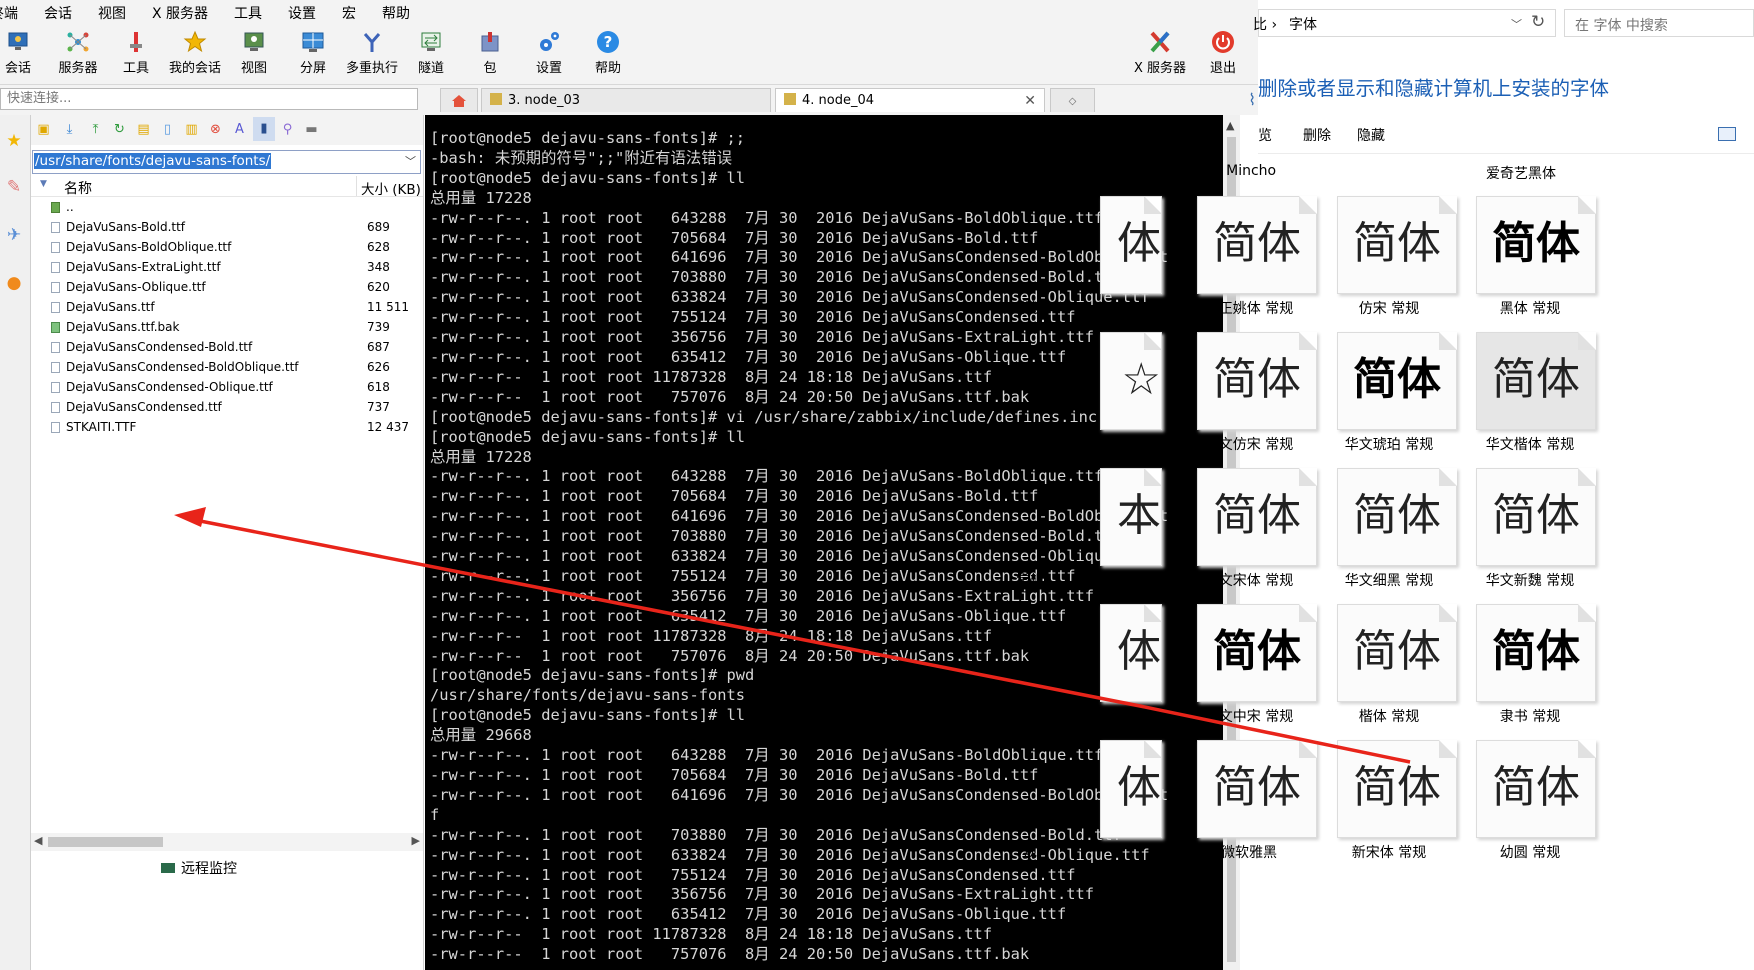  I want to click on font-caption: Yu Mincho, so click(1241, 171).